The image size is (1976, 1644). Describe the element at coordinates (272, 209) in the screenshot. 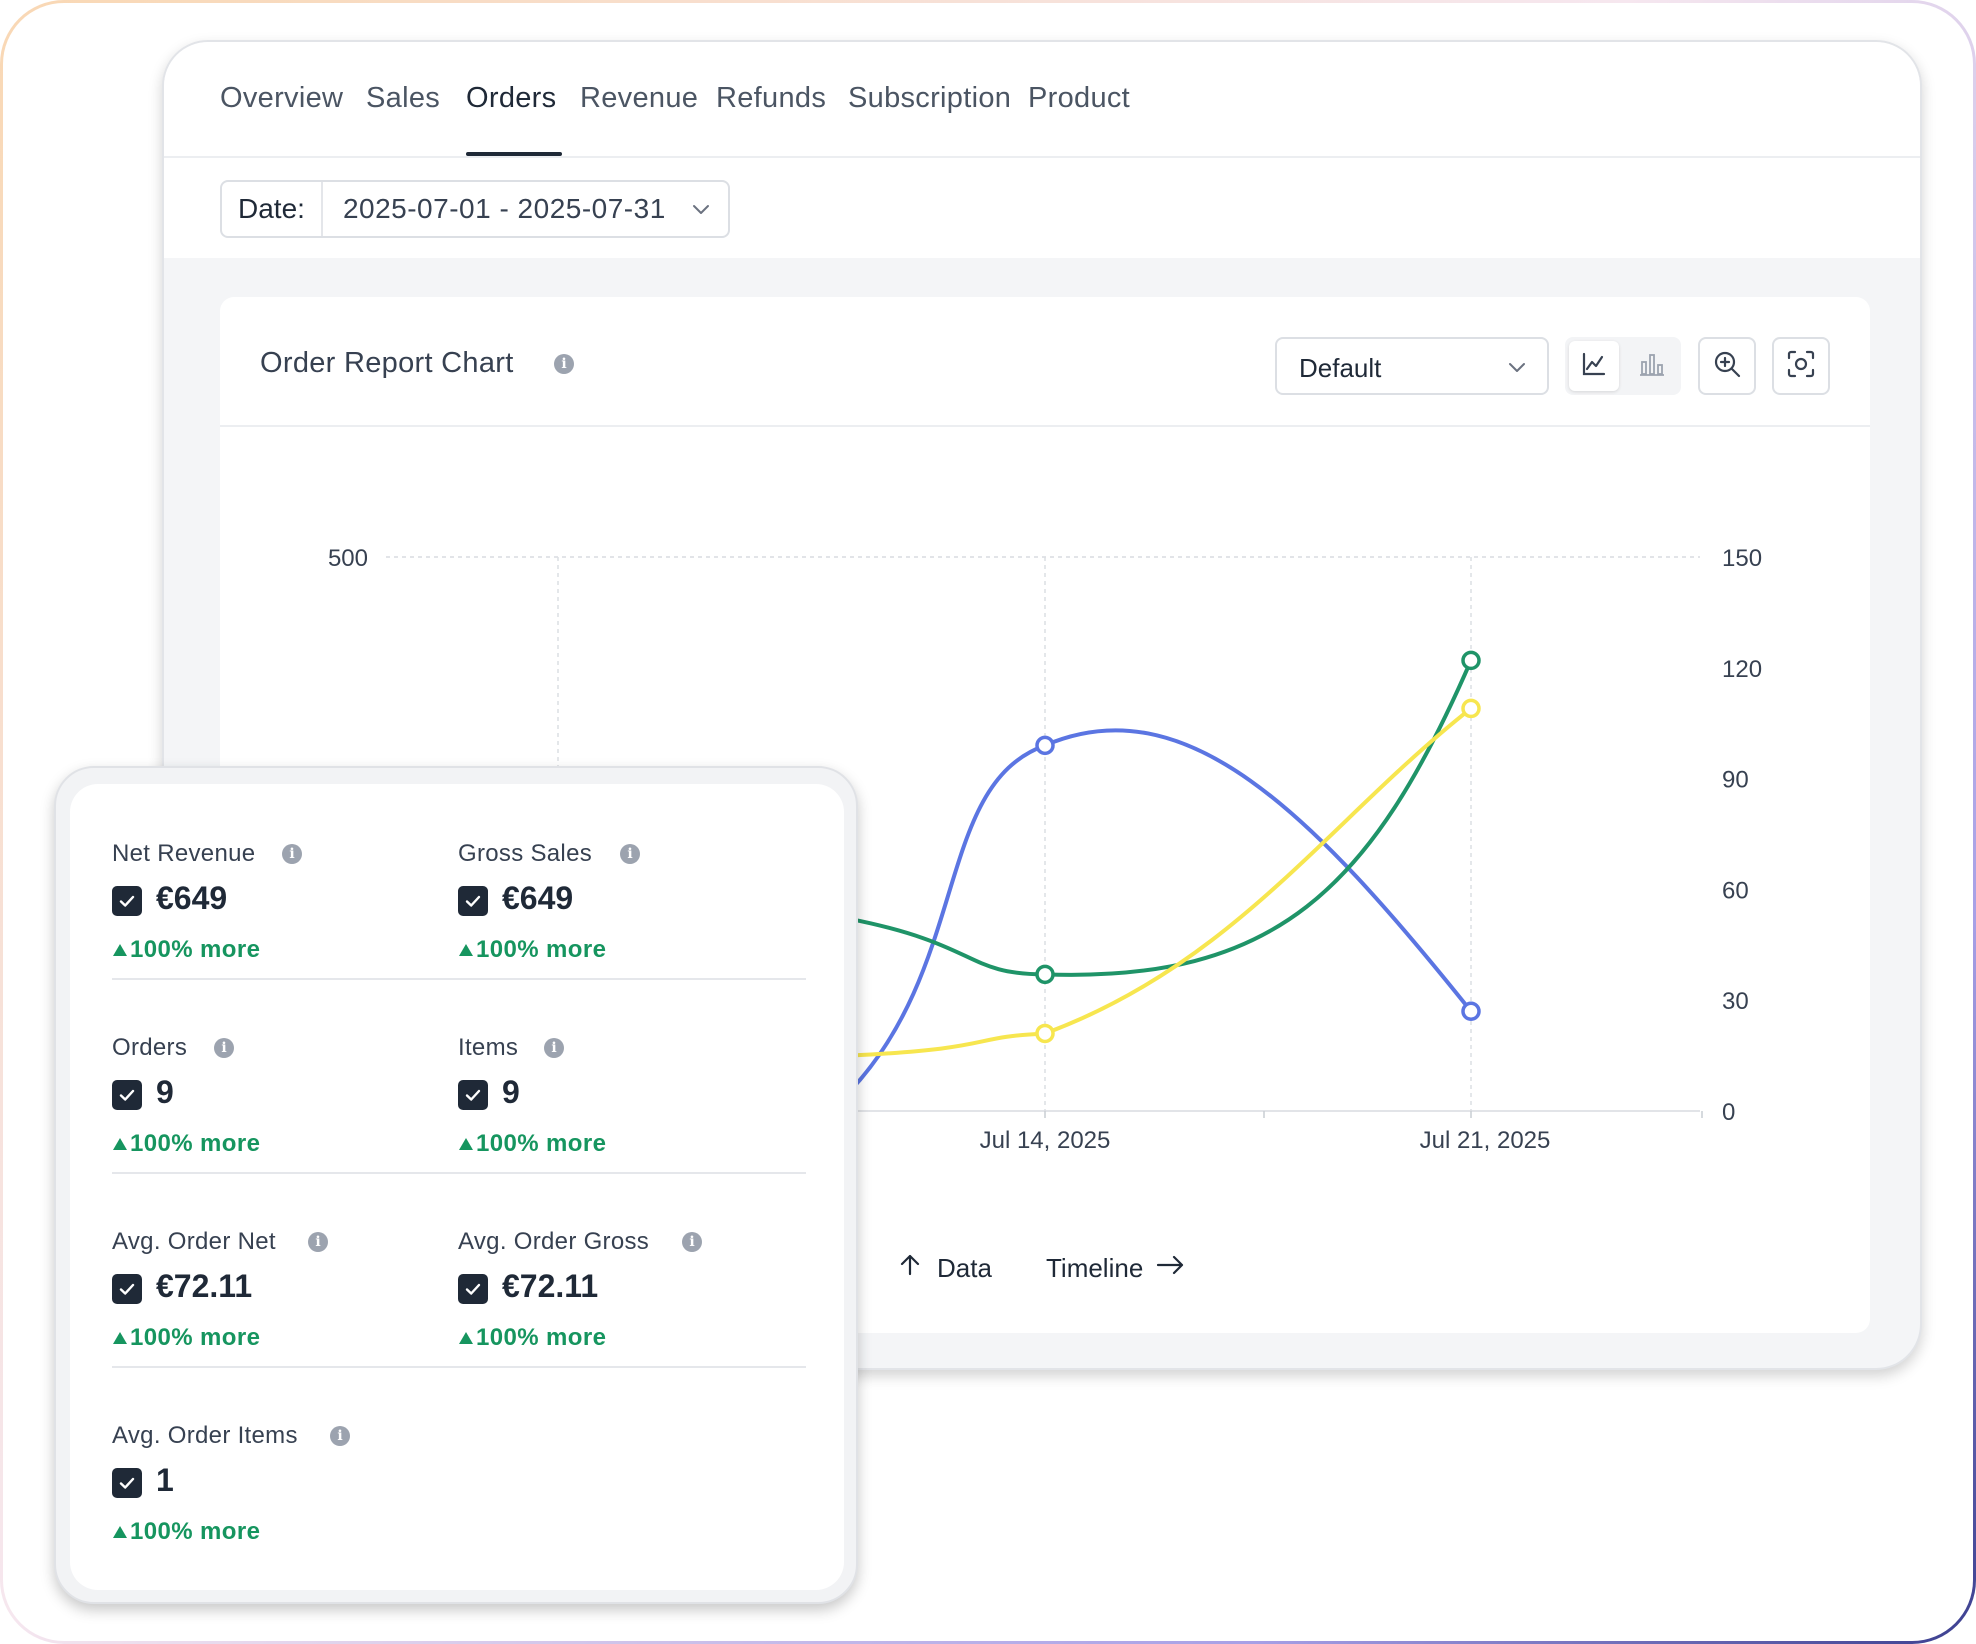

I see `date-label: Date:` at that location.